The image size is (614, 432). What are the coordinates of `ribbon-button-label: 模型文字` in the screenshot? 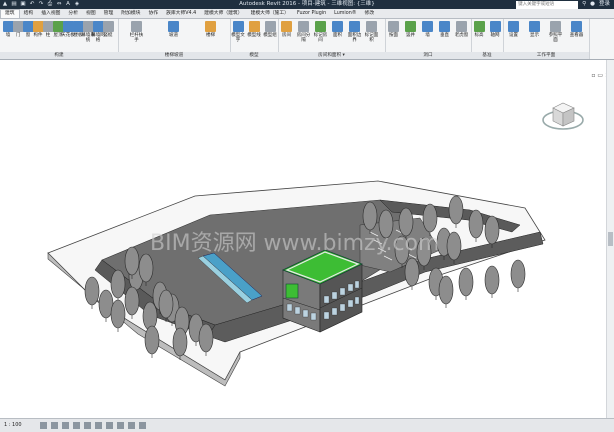 It's located at (238, 38).